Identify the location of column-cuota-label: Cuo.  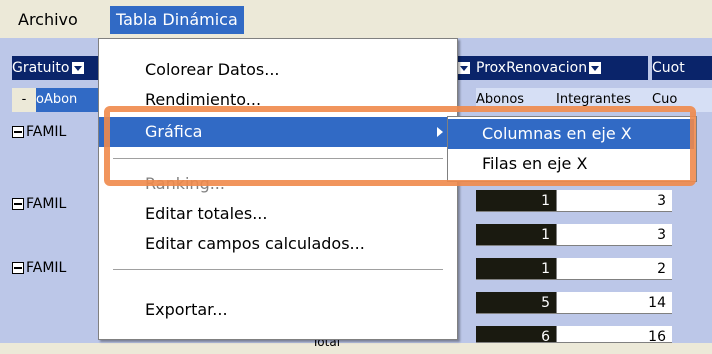
(665, 99).